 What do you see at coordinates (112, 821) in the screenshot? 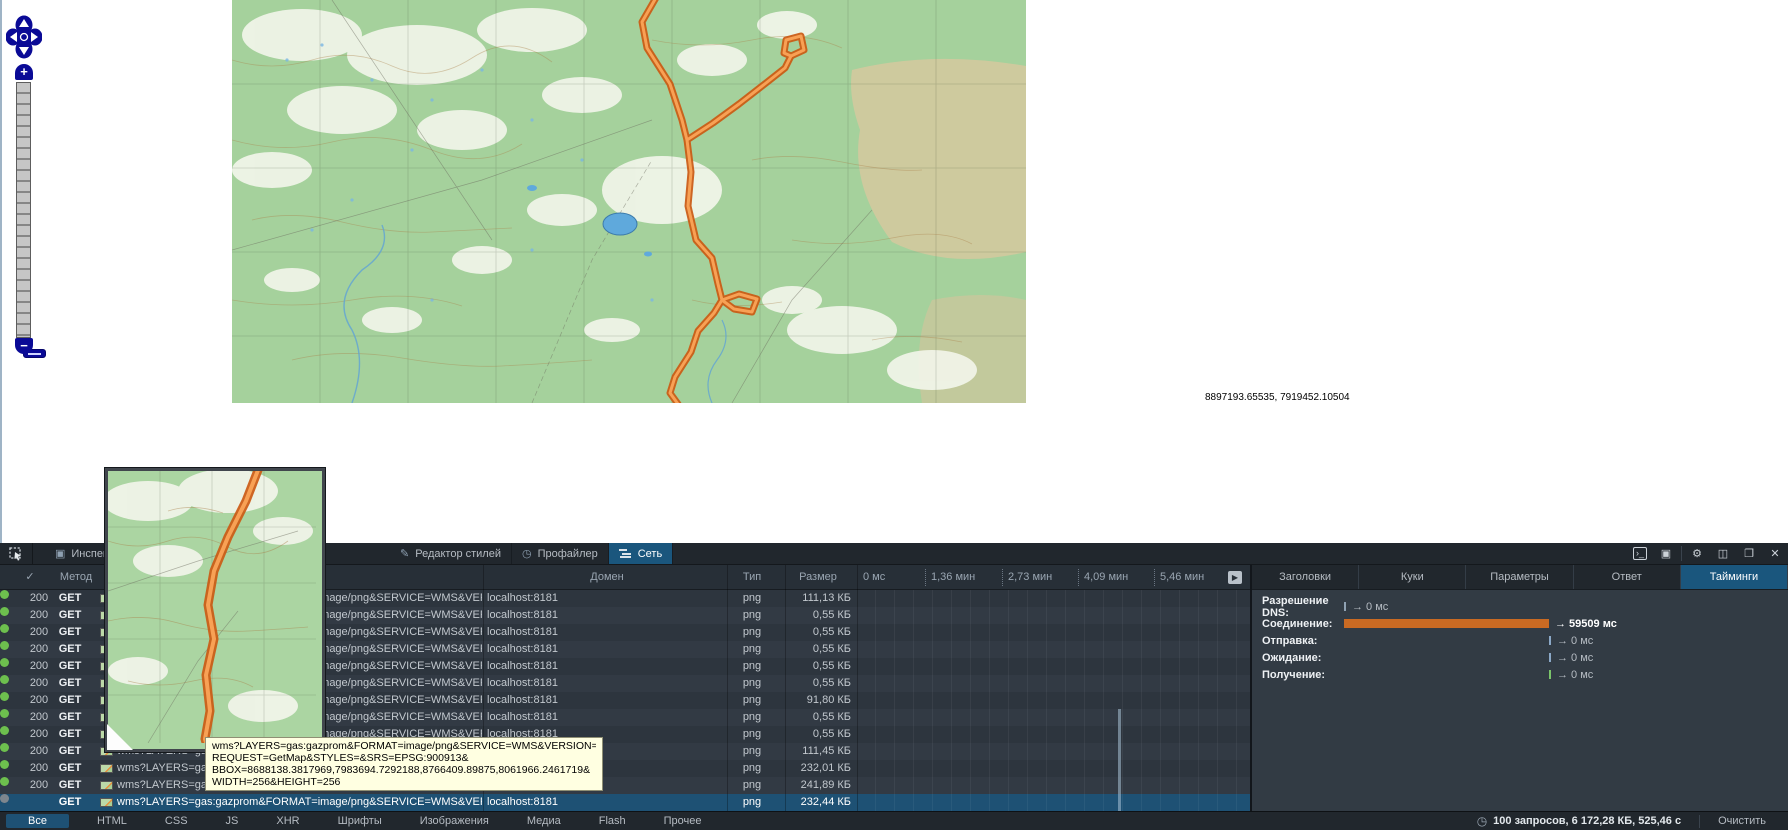
I see `filter-html: HTML` at bounding box center [112, 821].